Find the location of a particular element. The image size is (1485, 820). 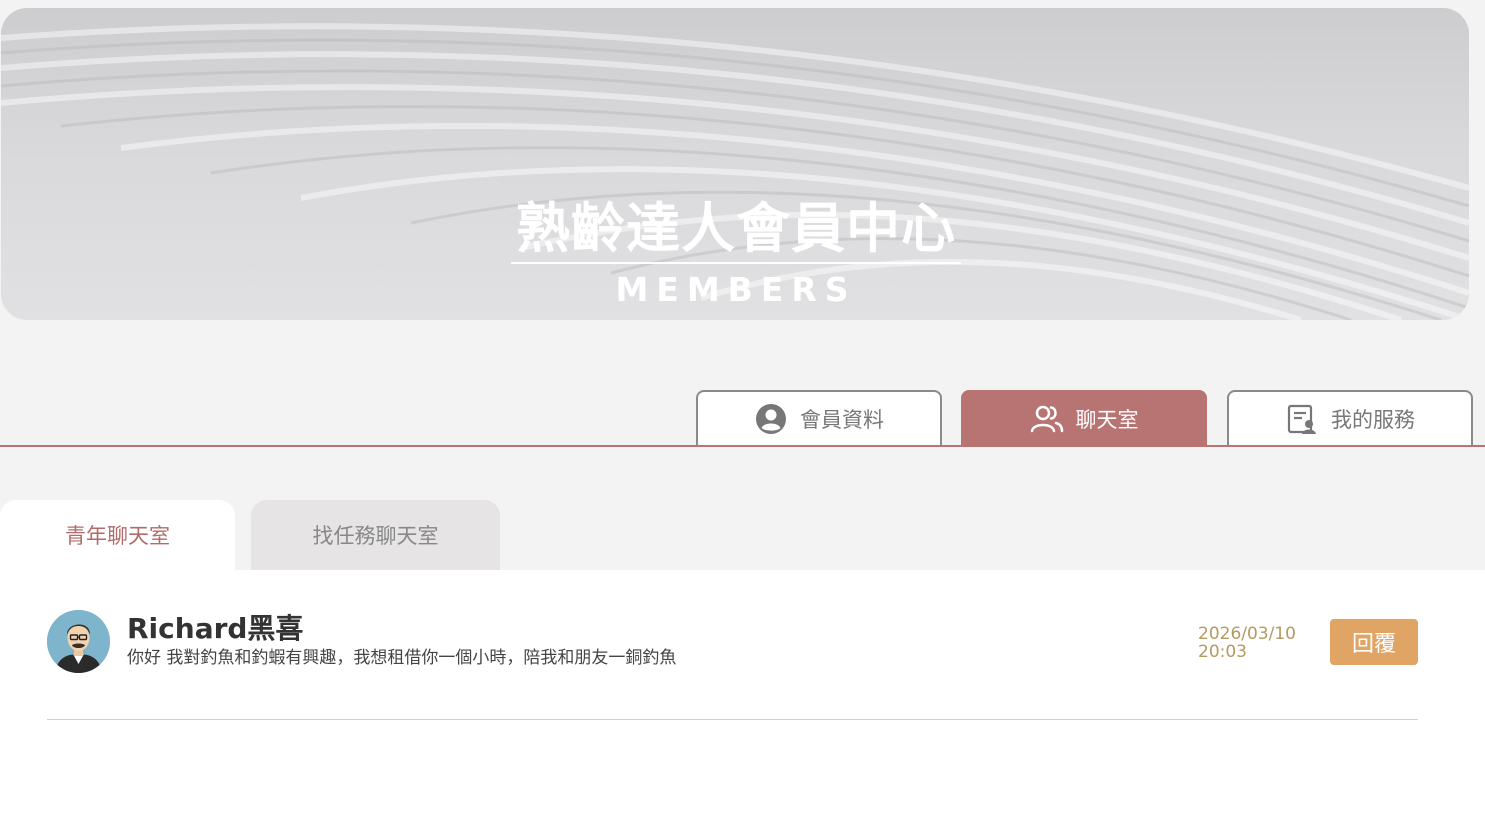

tab-chatroom: 聊天室 is located at coordinates (1084, 418).